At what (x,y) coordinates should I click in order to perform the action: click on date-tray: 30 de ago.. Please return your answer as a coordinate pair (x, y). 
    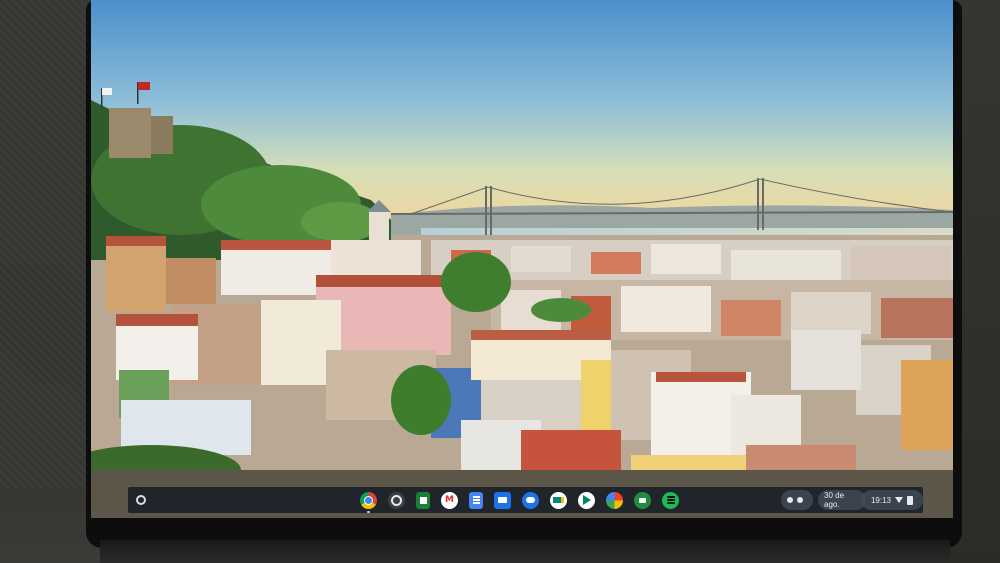
    Looking at the image, I should click on (842, 500).